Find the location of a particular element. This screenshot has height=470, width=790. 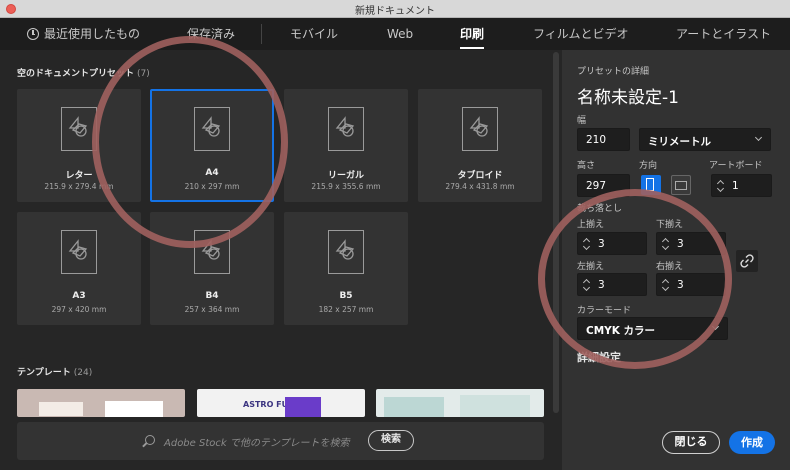

tab-print: 印刷 is located at coordinates (472, 34).